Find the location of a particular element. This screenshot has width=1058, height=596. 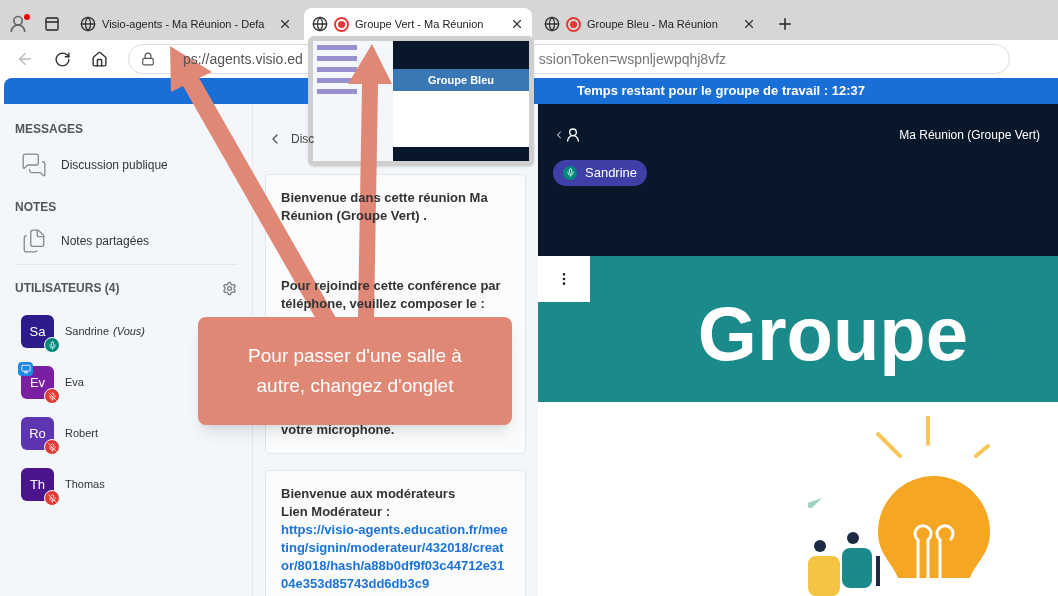

user-name: Thomas is located at coordinates (85, 485).